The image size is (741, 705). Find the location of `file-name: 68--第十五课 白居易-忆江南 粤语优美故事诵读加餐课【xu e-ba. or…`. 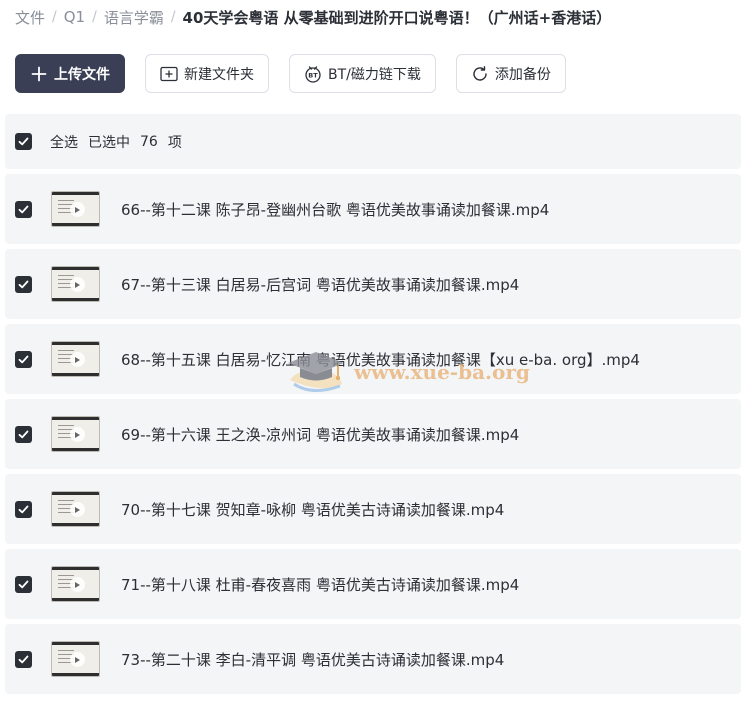

file-name: 68--第十五课 白居易-忆江南 粤语优美故事诵读加餐课【xu e-ba. or… is located at coordinates (380, 359).